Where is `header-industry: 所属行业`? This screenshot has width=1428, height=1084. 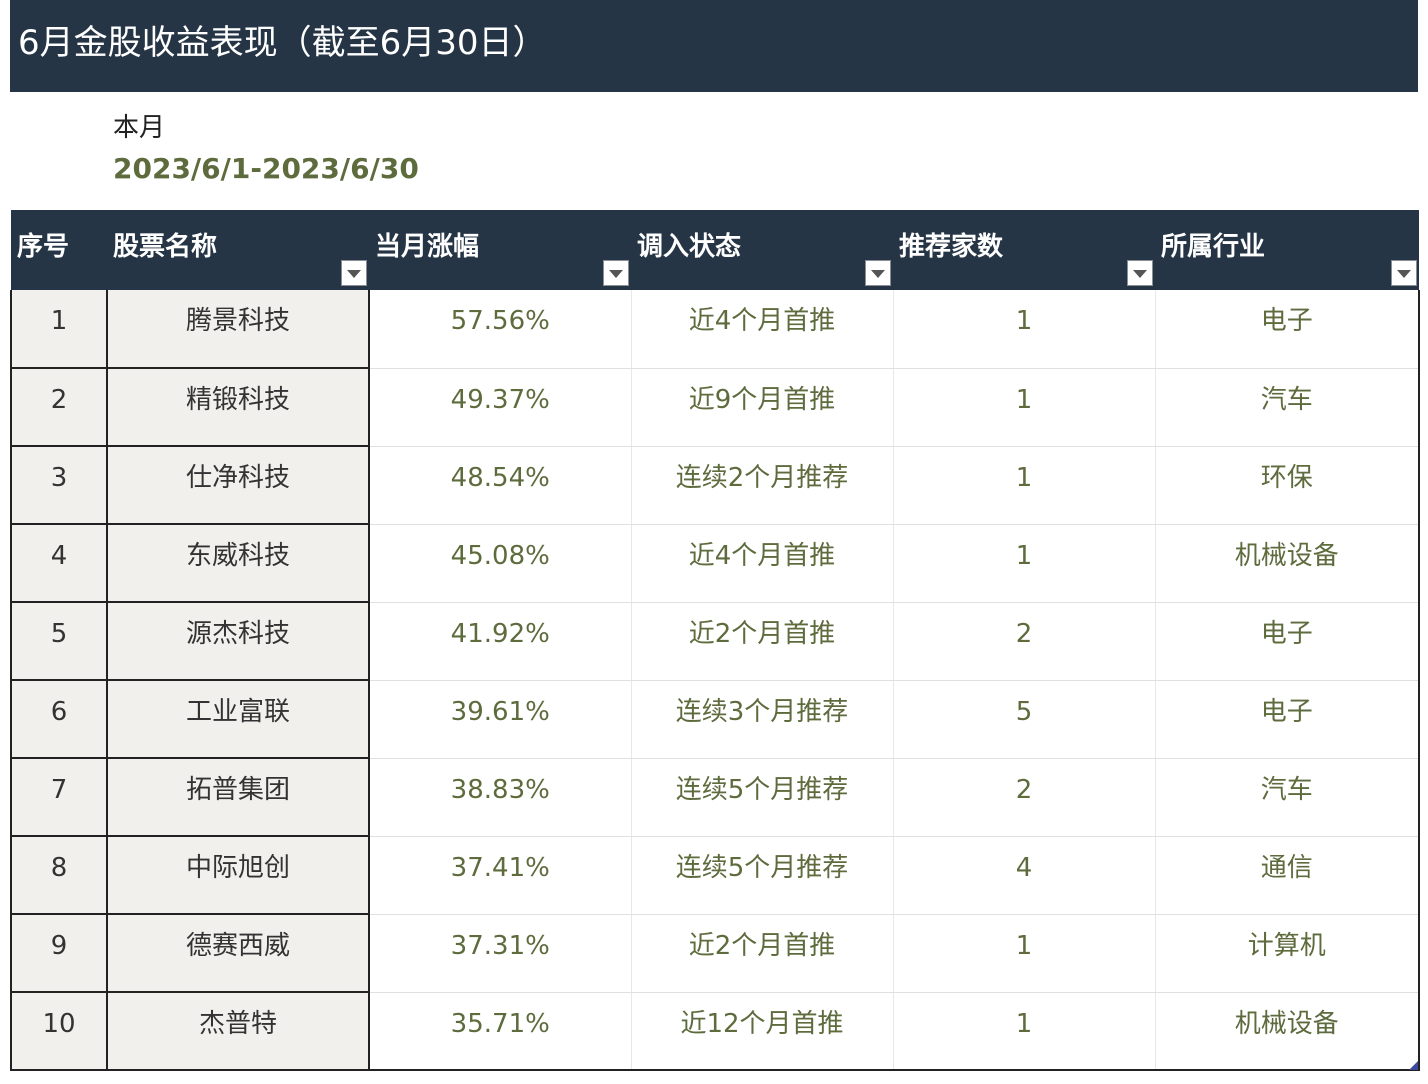 header-industry: 所属行业 is located at coordinates (1287, 250).